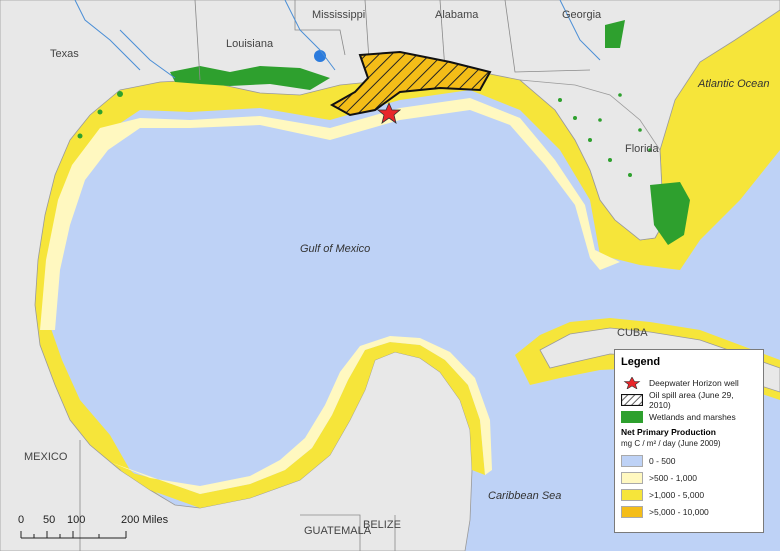 This screenshot has width=780, height=551. I want to click on label-texas: Texas, so click(64, 54).